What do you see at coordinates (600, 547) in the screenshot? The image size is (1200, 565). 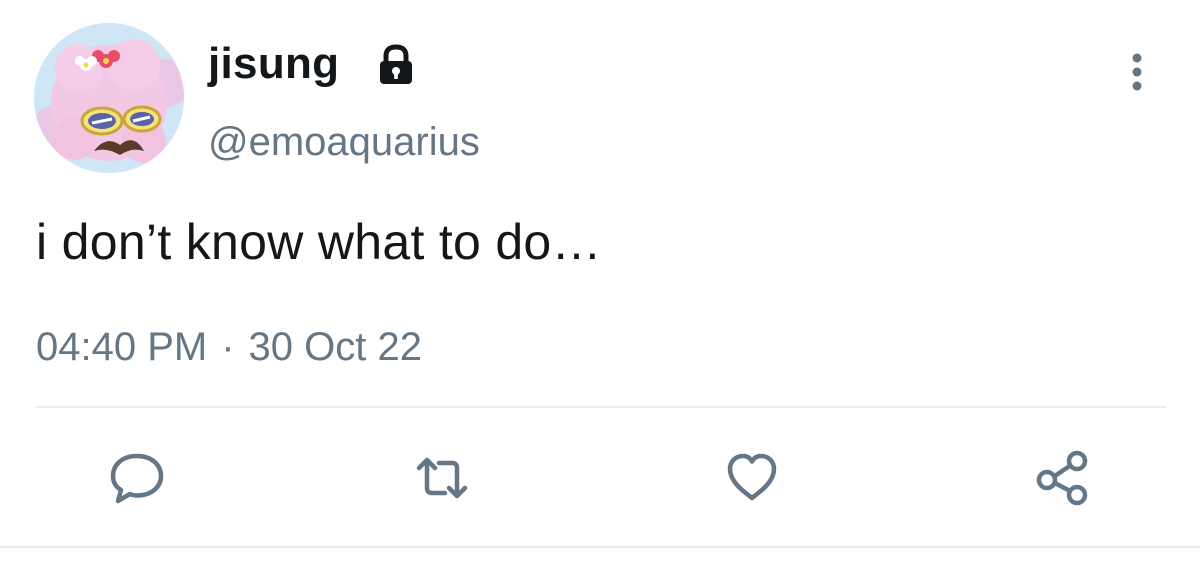 I see `bottom-divider` at bounding box center [600, 547].